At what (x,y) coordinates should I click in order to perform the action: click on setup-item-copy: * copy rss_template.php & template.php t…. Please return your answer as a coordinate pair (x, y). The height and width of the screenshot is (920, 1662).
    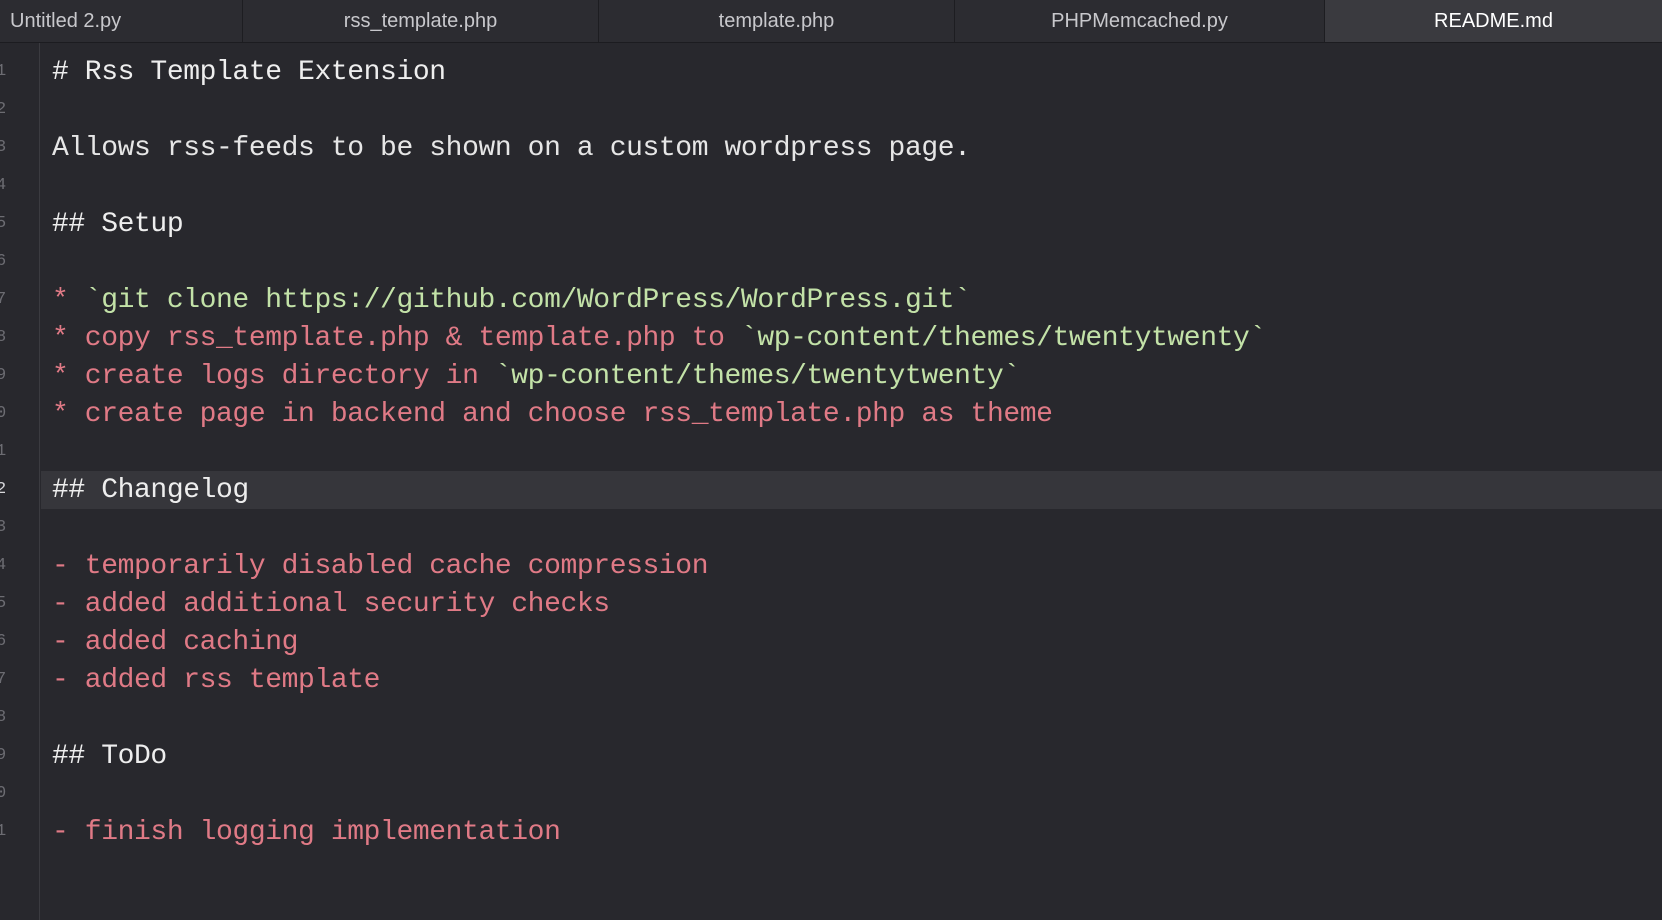
    Looking at the image, I should click on (659, 339).